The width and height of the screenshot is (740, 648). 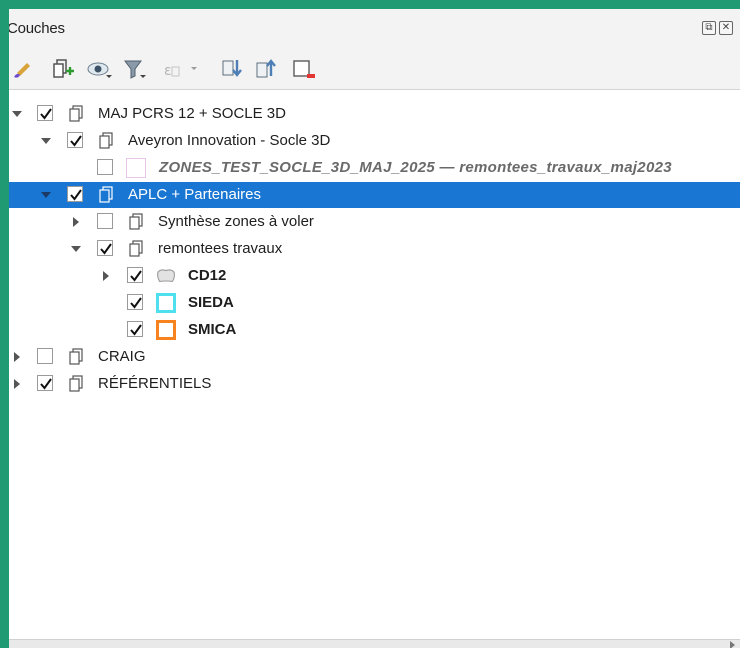 What do you see at coordinates (122, 356) in the screenshot?
I see `layer-label: CRAIG` at bounding box center [122, 356].